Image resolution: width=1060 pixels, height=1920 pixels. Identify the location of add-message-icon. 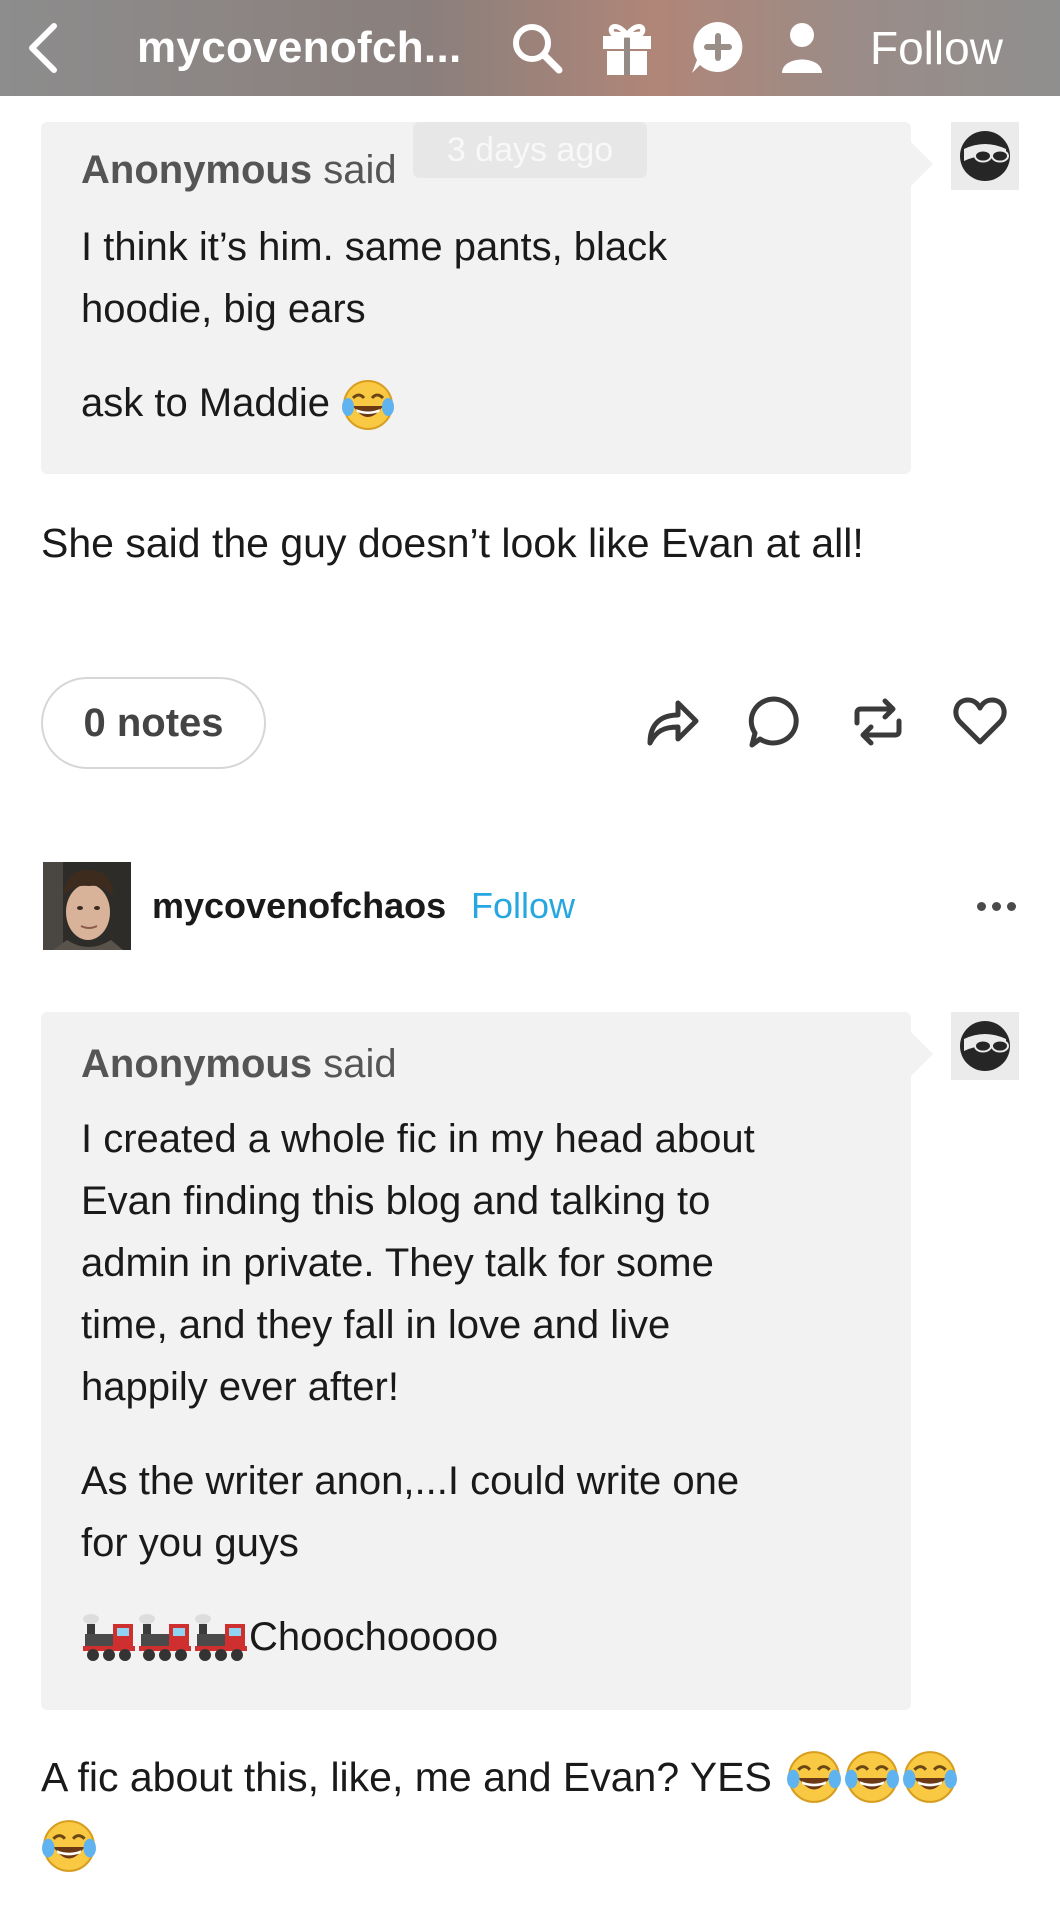
(717, 47).